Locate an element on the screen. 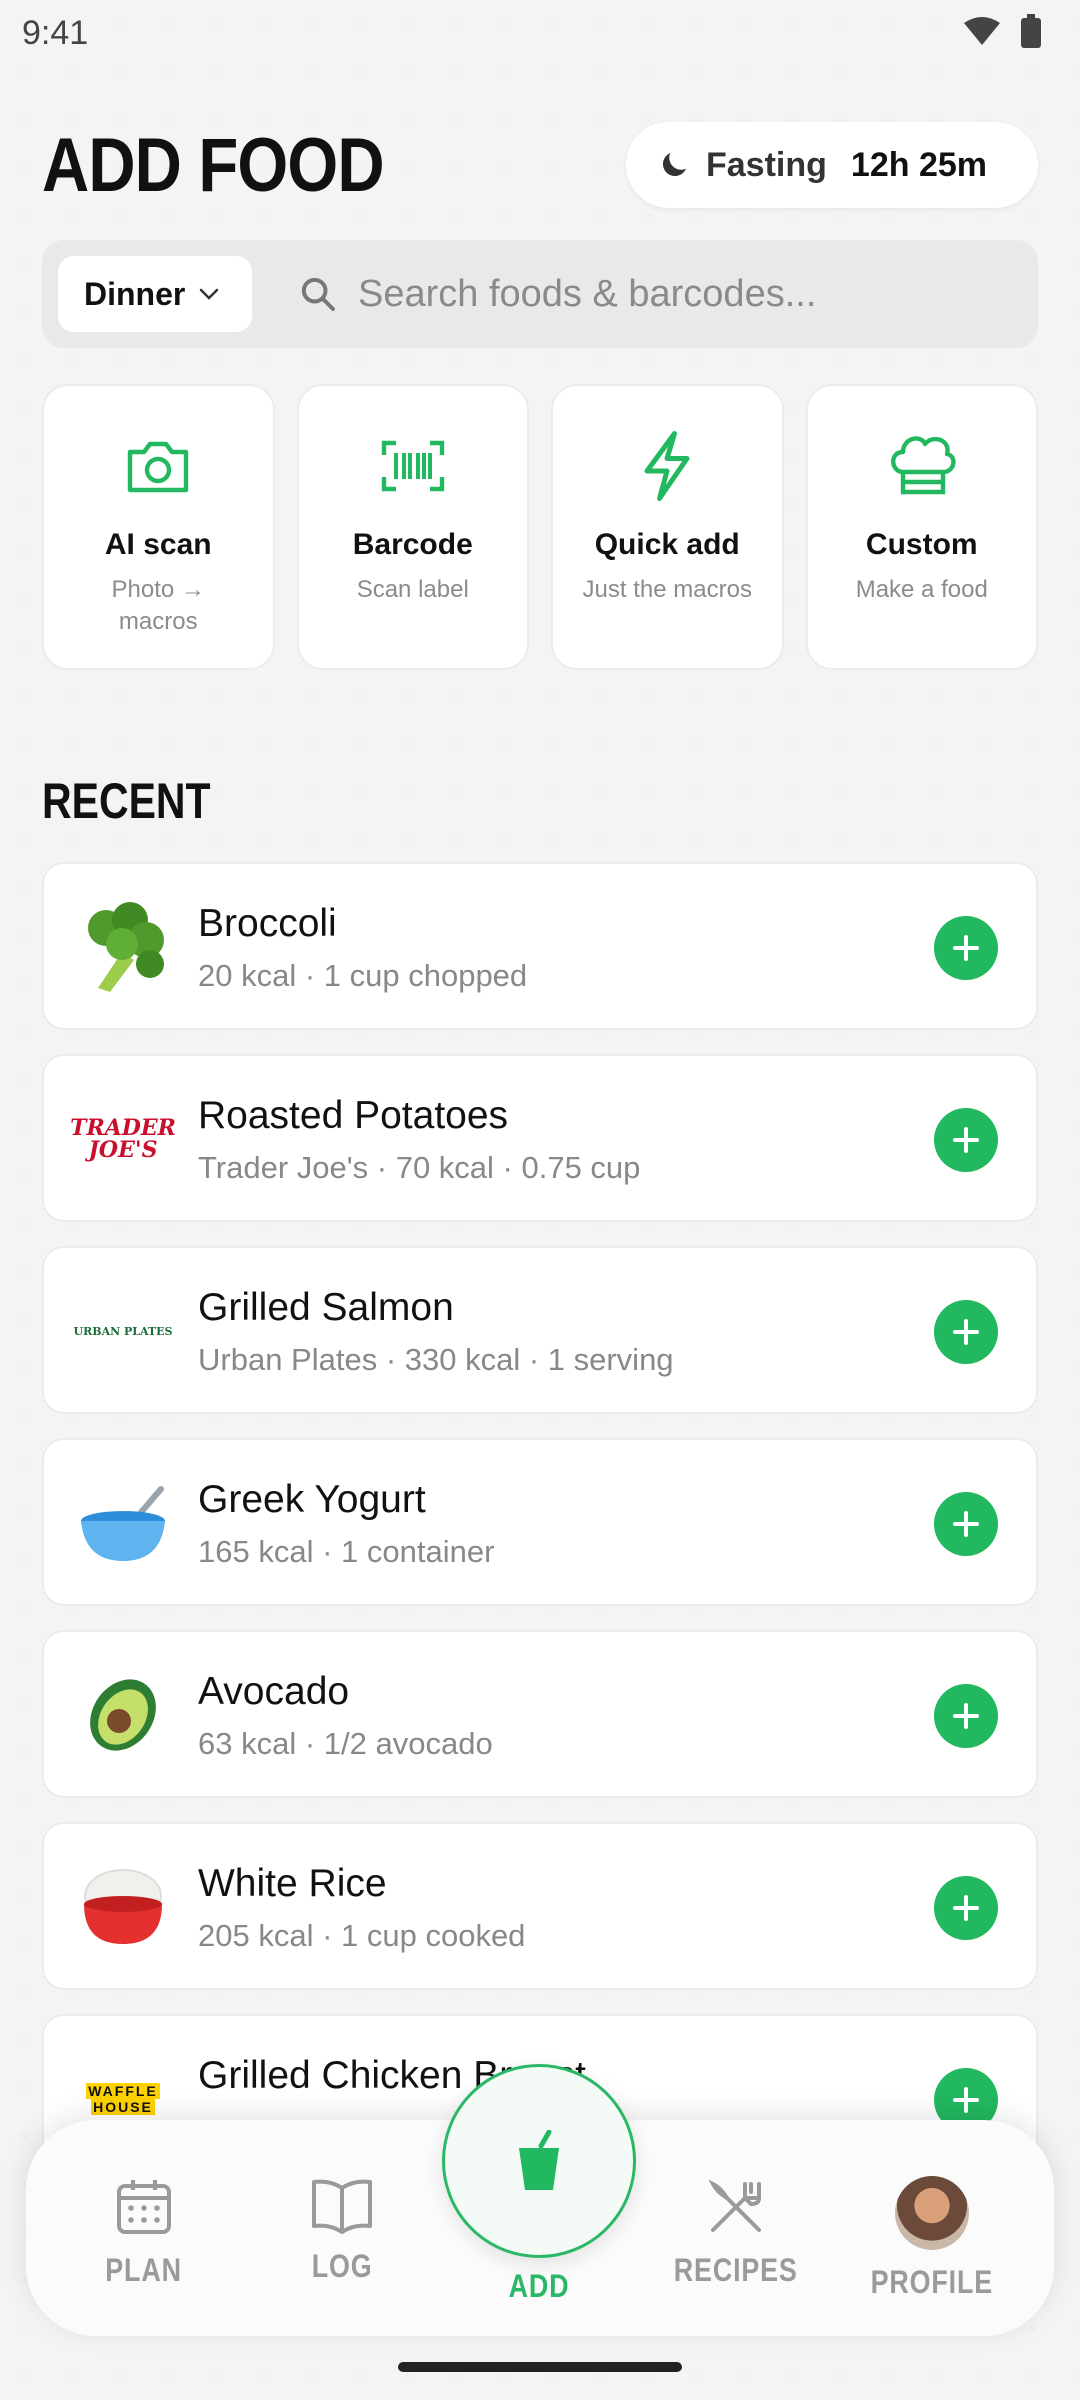 The height and width of the screenshot is (2400, 1080). fasting-timer-button: Fasting 12h 25m is located at coordinates (832, 165).